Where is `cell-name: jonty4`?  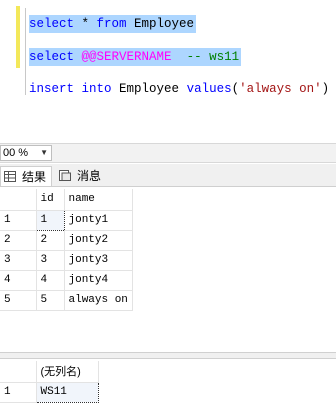
cell-name: jonty4 is located at coordinates (98, 280).